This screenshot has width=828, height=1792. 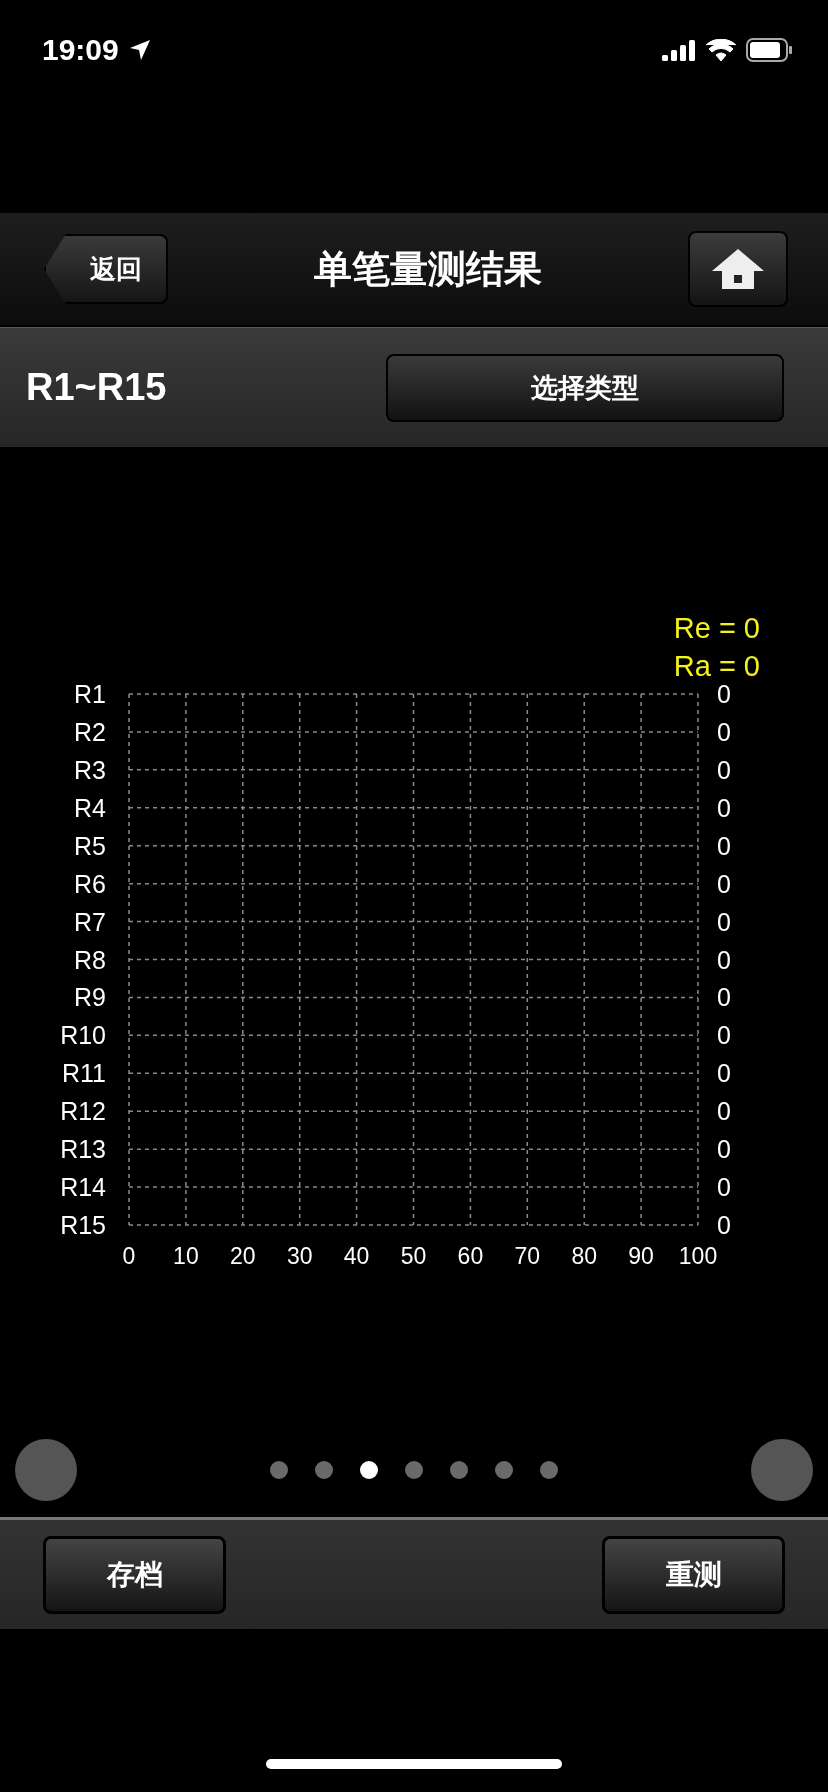 I want to click on home-button, so click(x=738, y=269).